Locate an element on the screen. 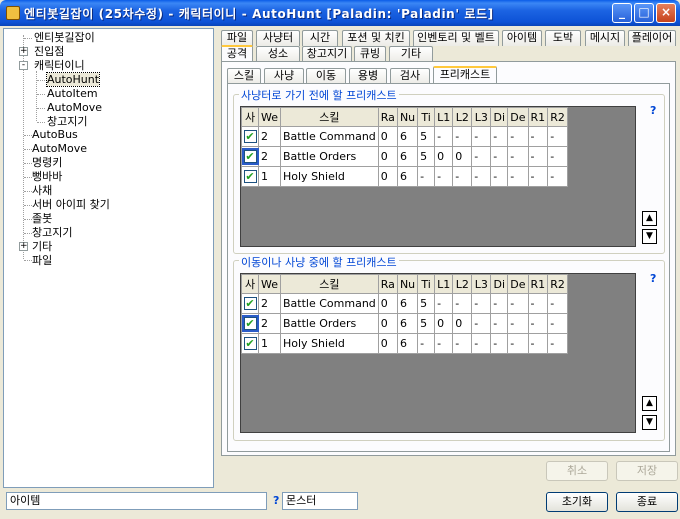  subtab-precast: 프리캐스트 is located at coordinates (465, 75).